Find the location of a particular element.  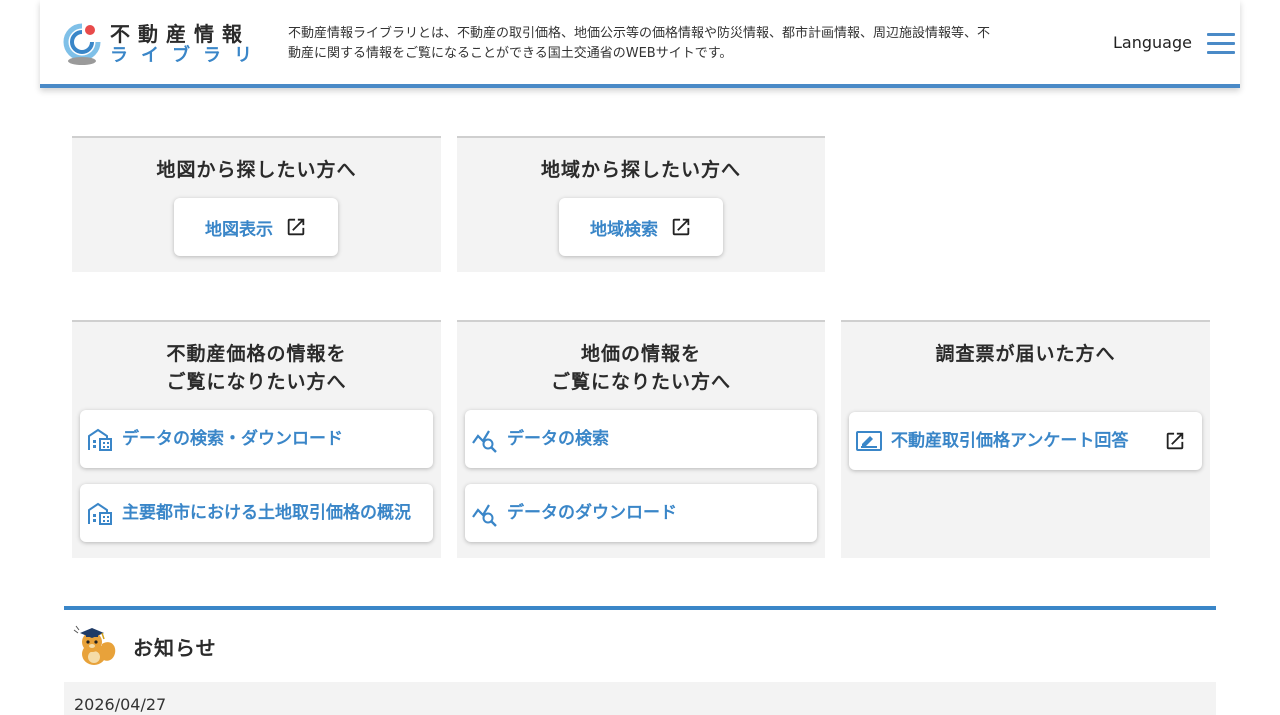

logo-mark-icon is located at coordinates (82, 44).